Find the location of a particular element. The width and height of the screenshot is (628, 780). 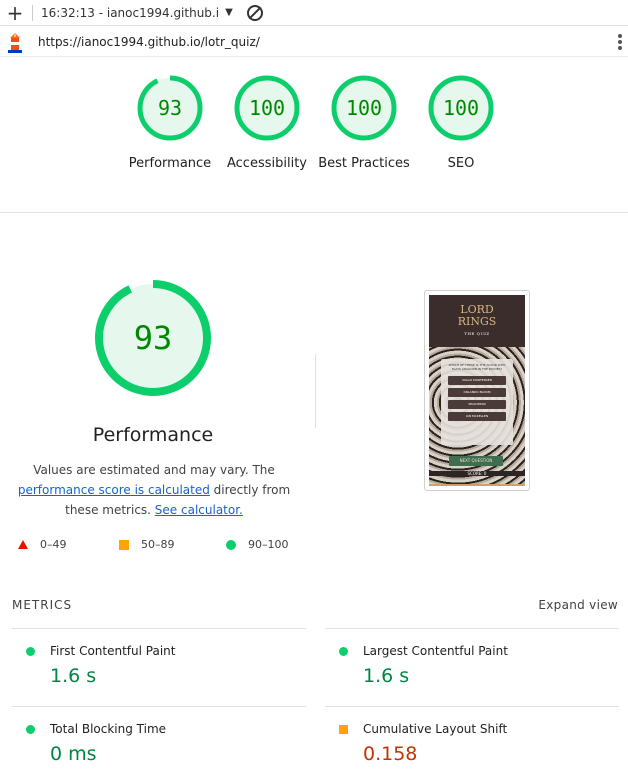

legend-average: 50–89 is located at coordinates (147, 544).